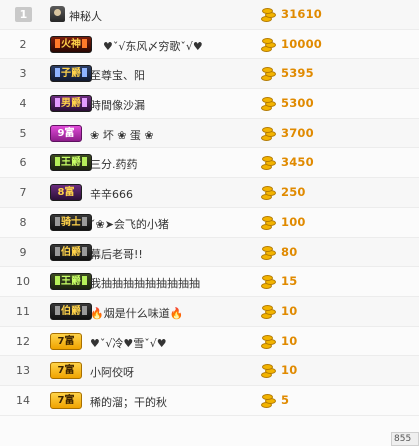 This screenshot has height=446, width=419. I want to click on list-item: 3 子爵 至尊宝、阳 5395, so click(209, 74).